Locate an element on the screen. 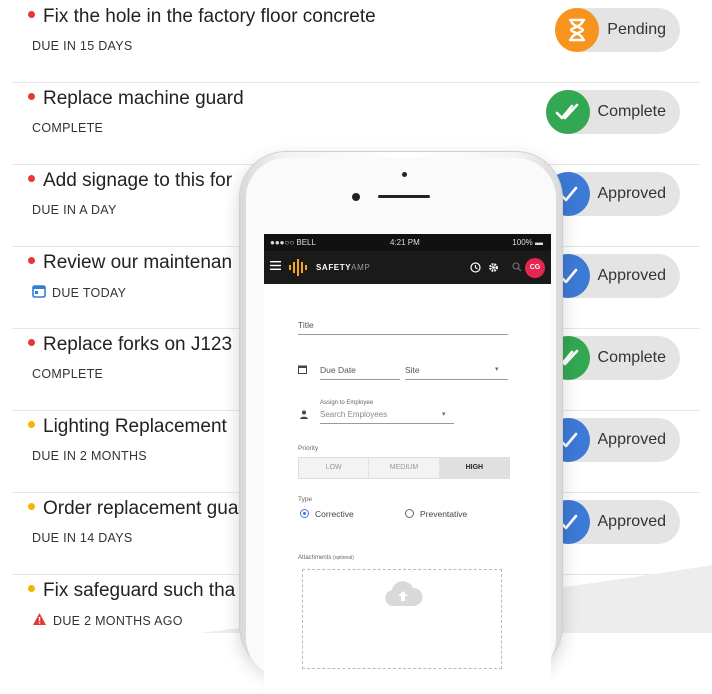 This screenshot has height=694, width=712. attachments-label-text: Attachments is located at coordinates (315, 558).